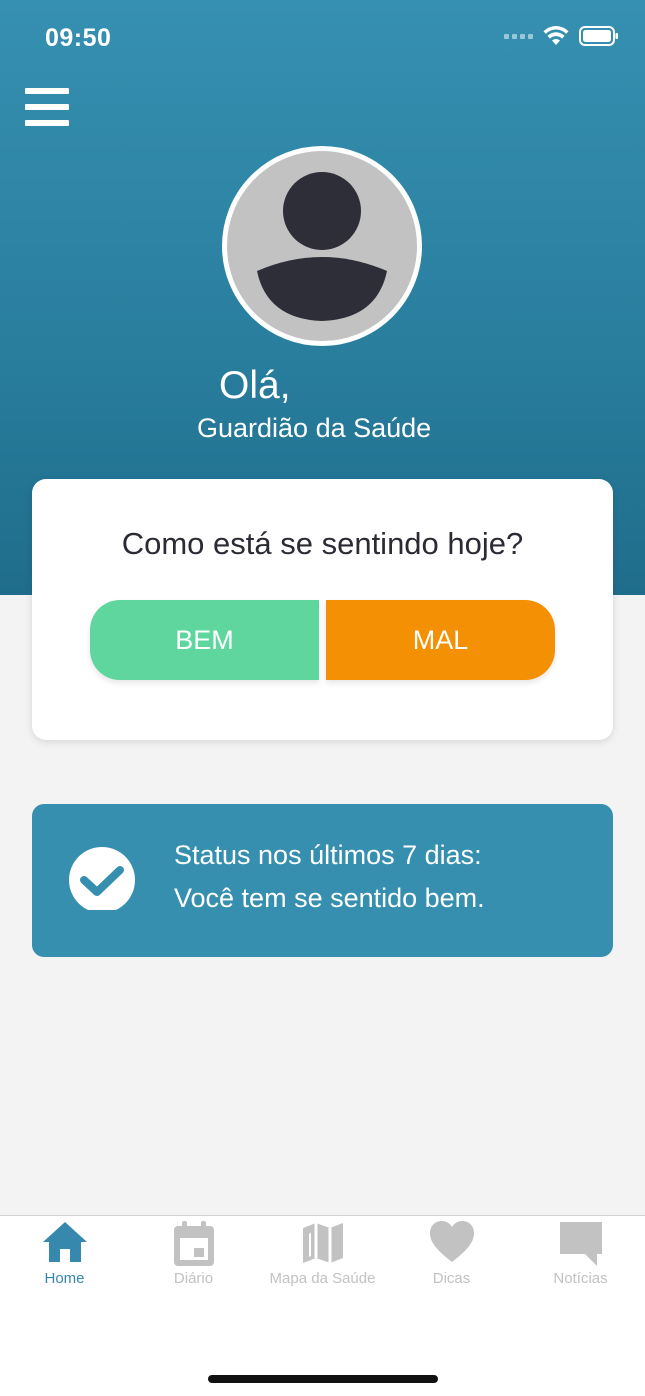 The width and height of the screenshot is (645, 1396). I want to click on home-icon, so click(64, 1245).